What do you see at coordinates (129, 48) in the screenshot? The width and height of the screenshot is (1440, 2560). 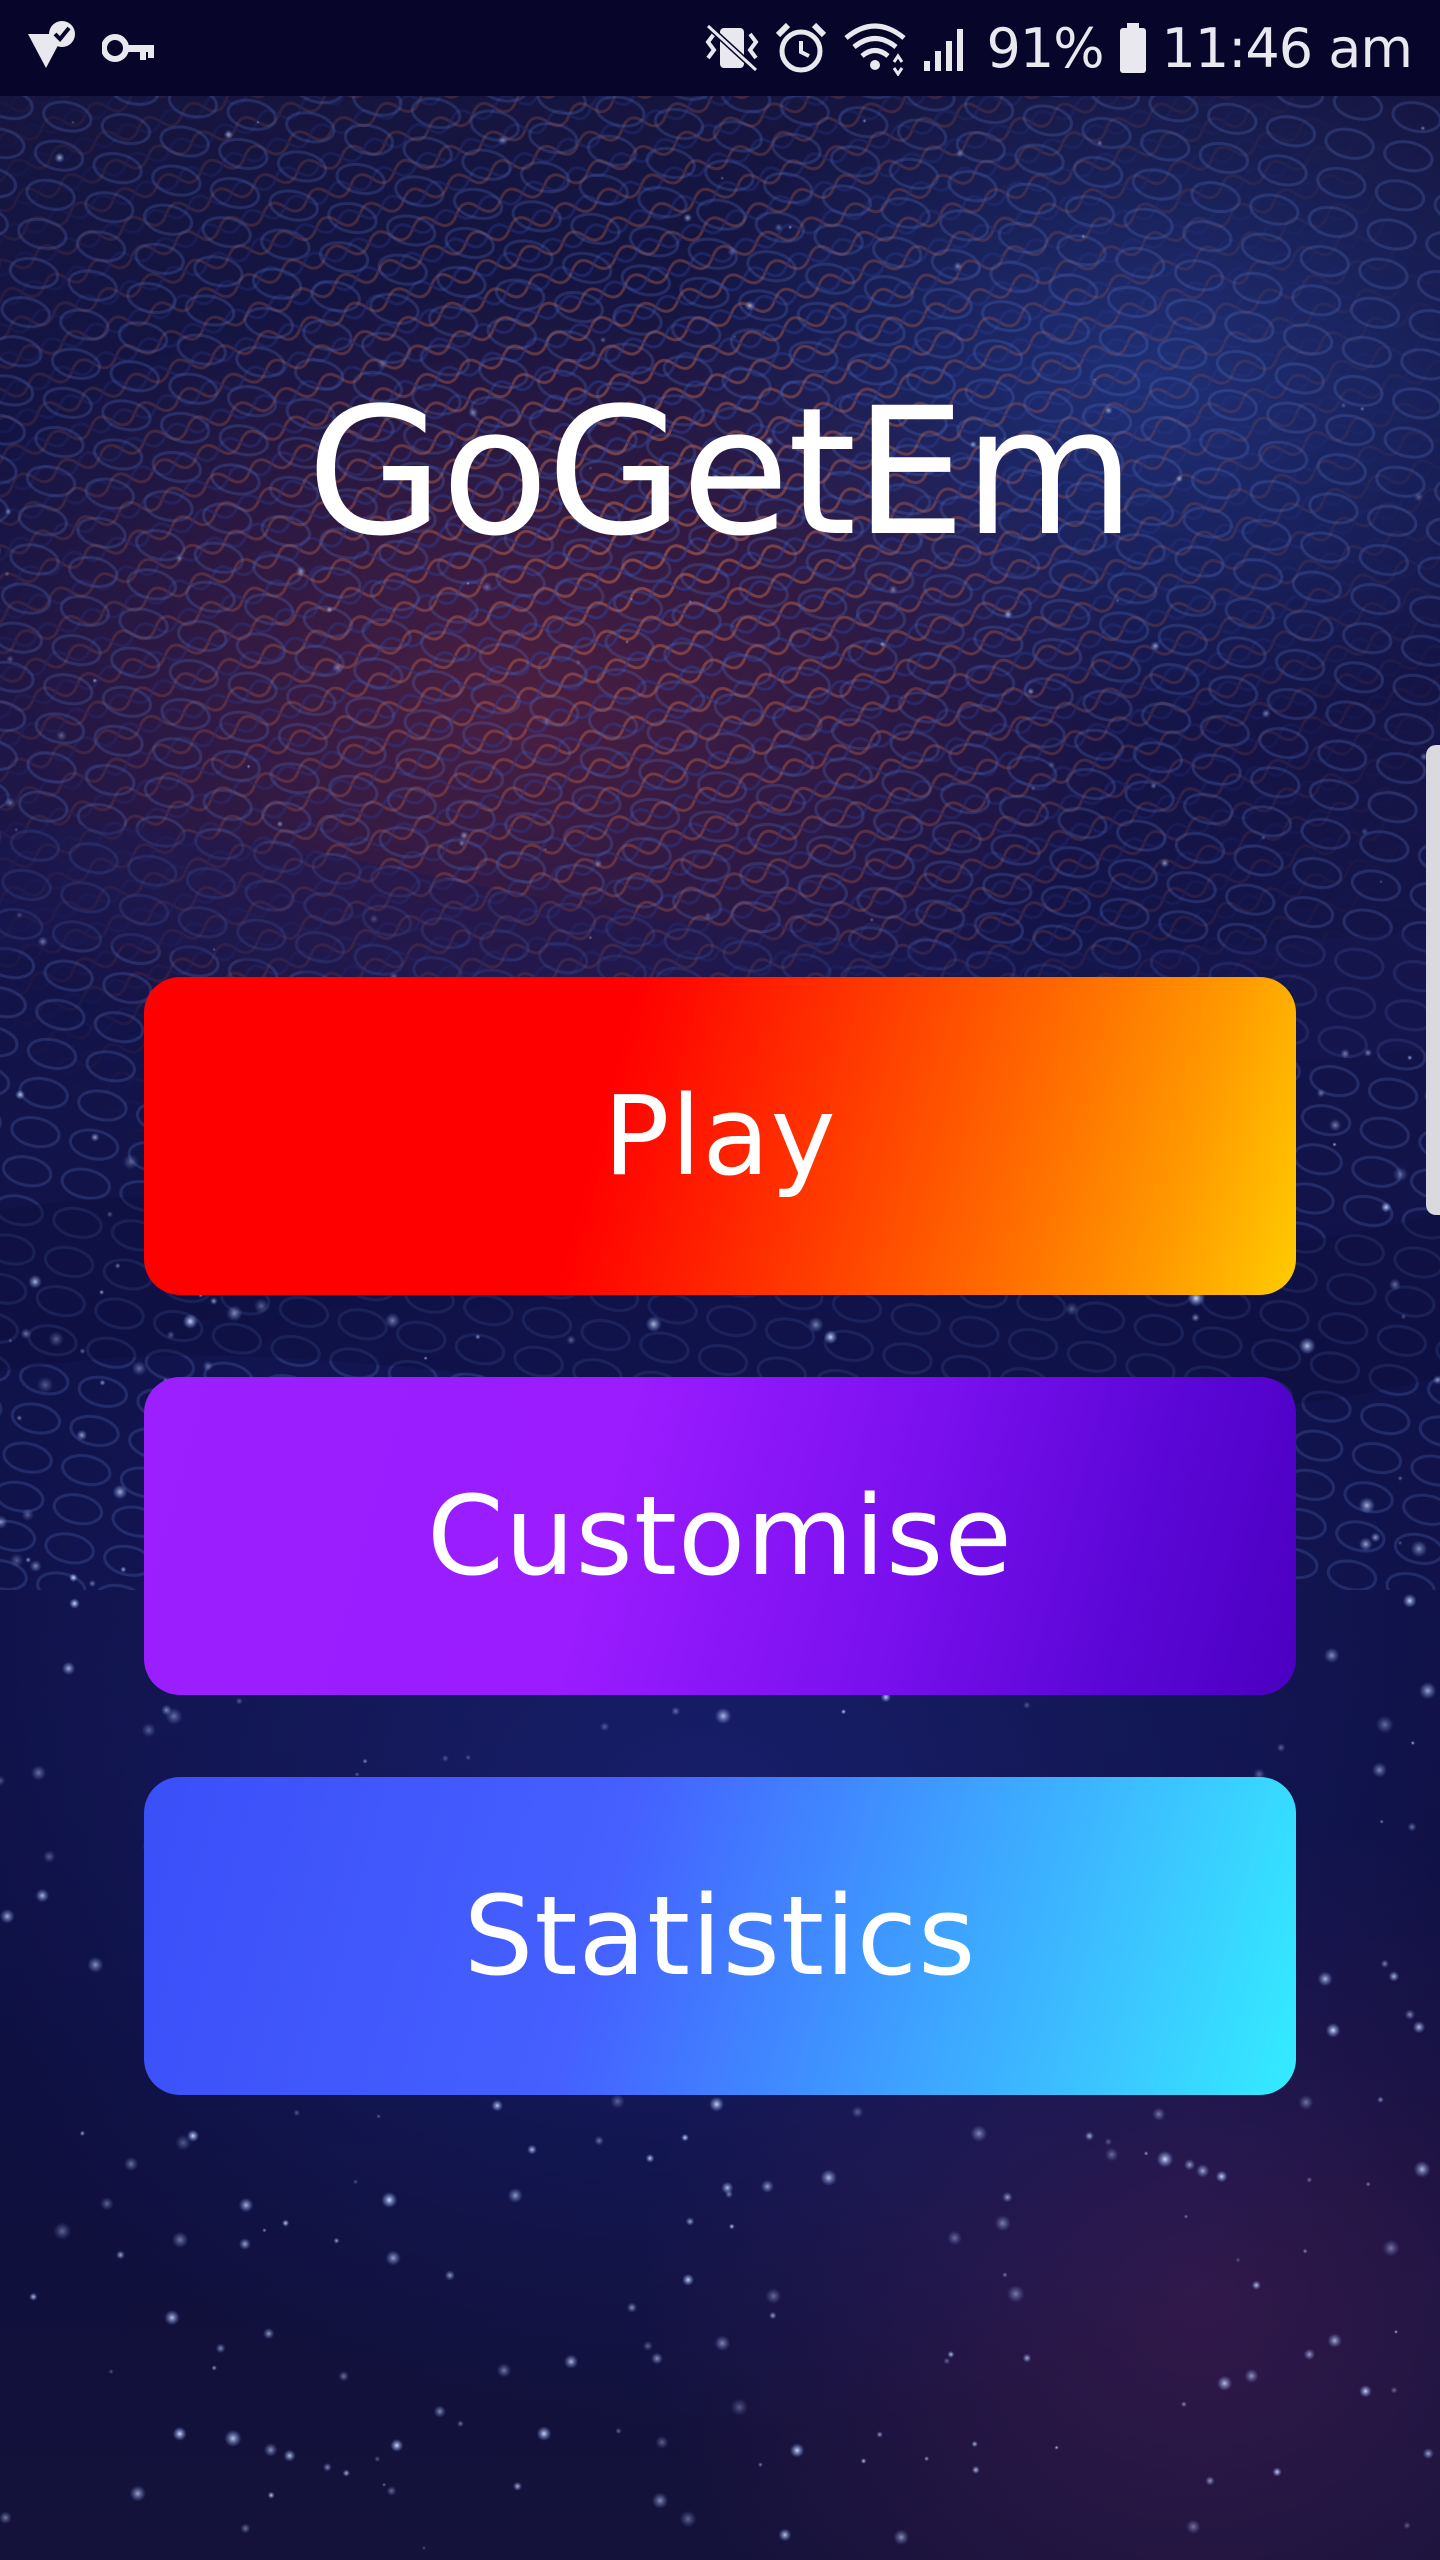 I see `key-icon` at bounding box center [129, 48].